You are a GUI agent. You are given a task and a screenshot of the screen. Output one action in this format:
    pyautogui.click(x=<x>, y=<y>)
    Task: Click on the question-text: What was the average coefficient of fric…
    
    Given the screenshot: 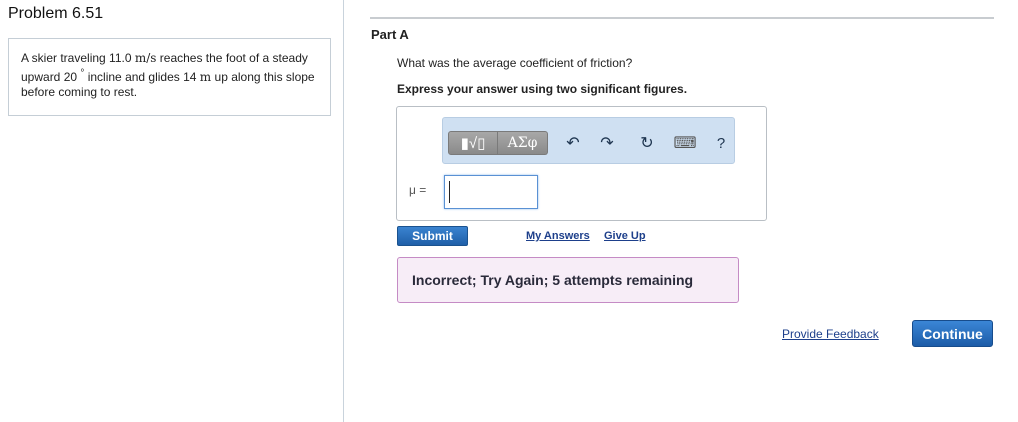 What is the action you would take?
    pyautogui.click(x=515, y=63)
    